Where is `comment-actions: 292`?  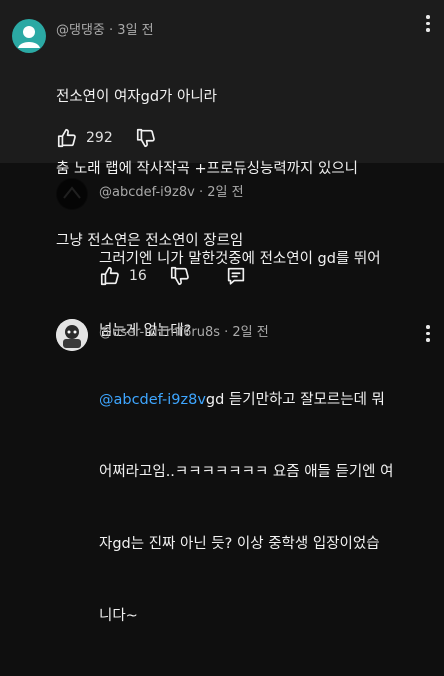
comment-actions: 292 is located at coordinates (106, 138).